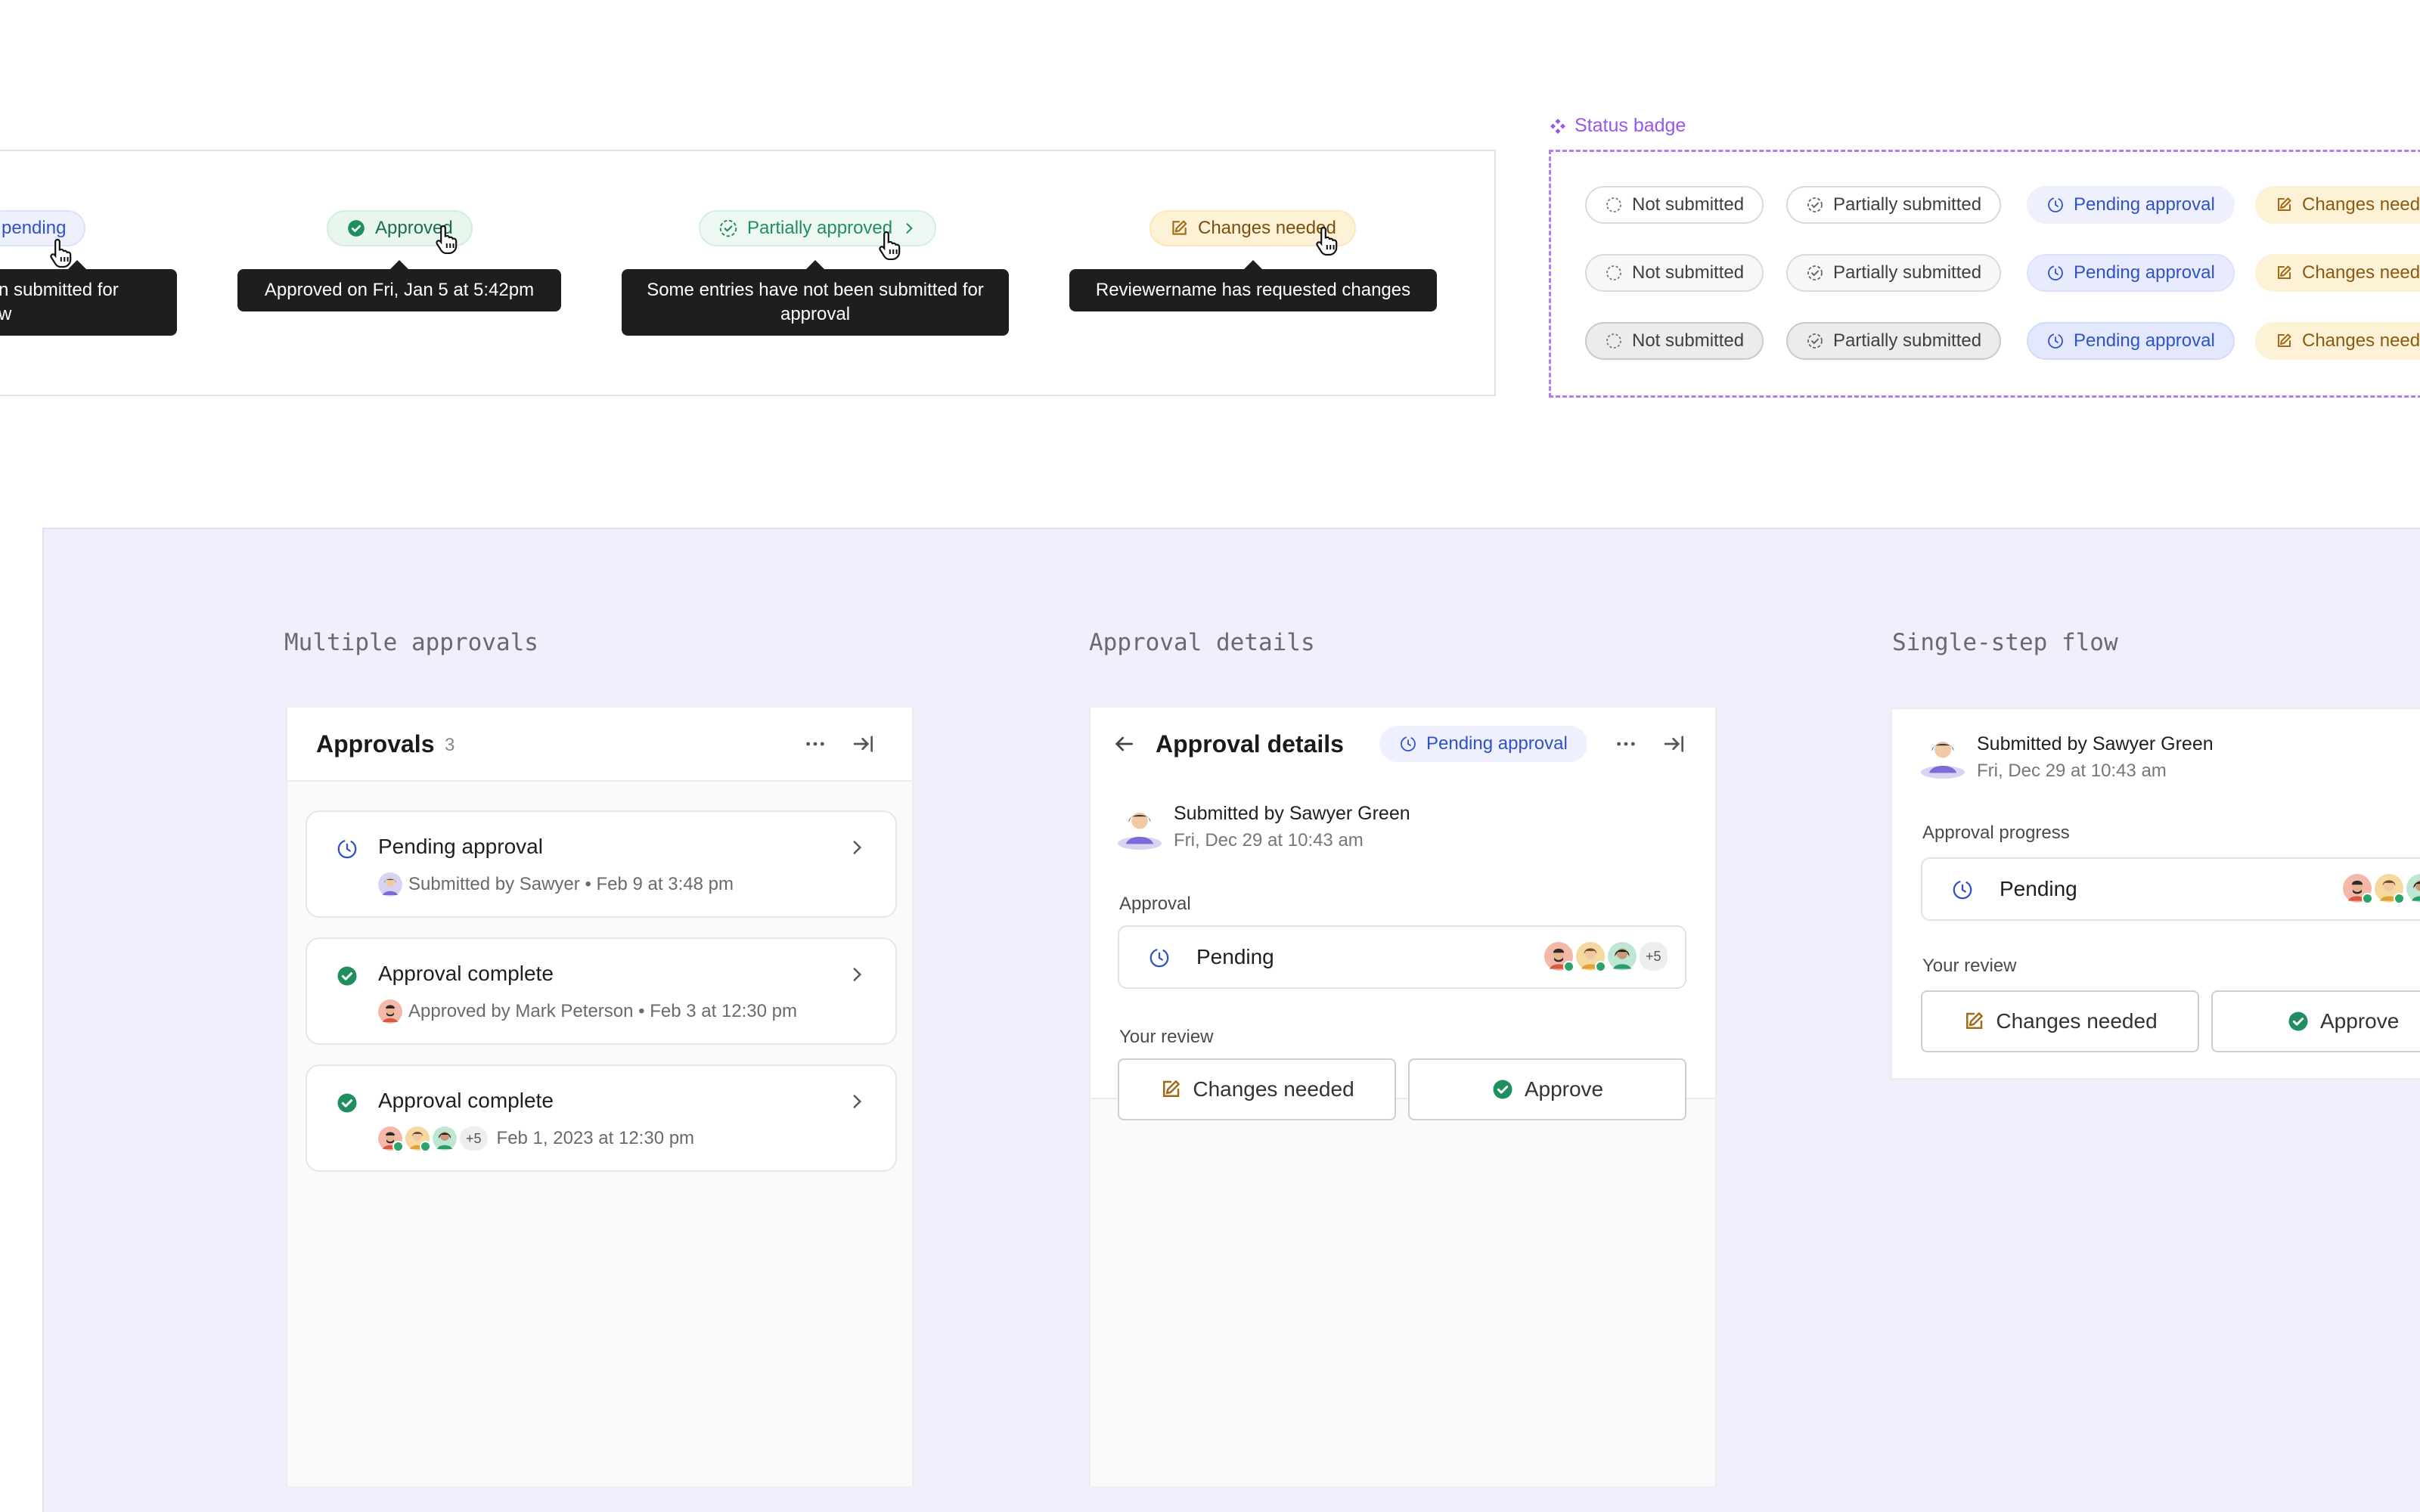 This screenshot has height=1512, width=2420. I want to click on changes-needed-tooltip: Reviewername has requested changes, so click(1253, 285).